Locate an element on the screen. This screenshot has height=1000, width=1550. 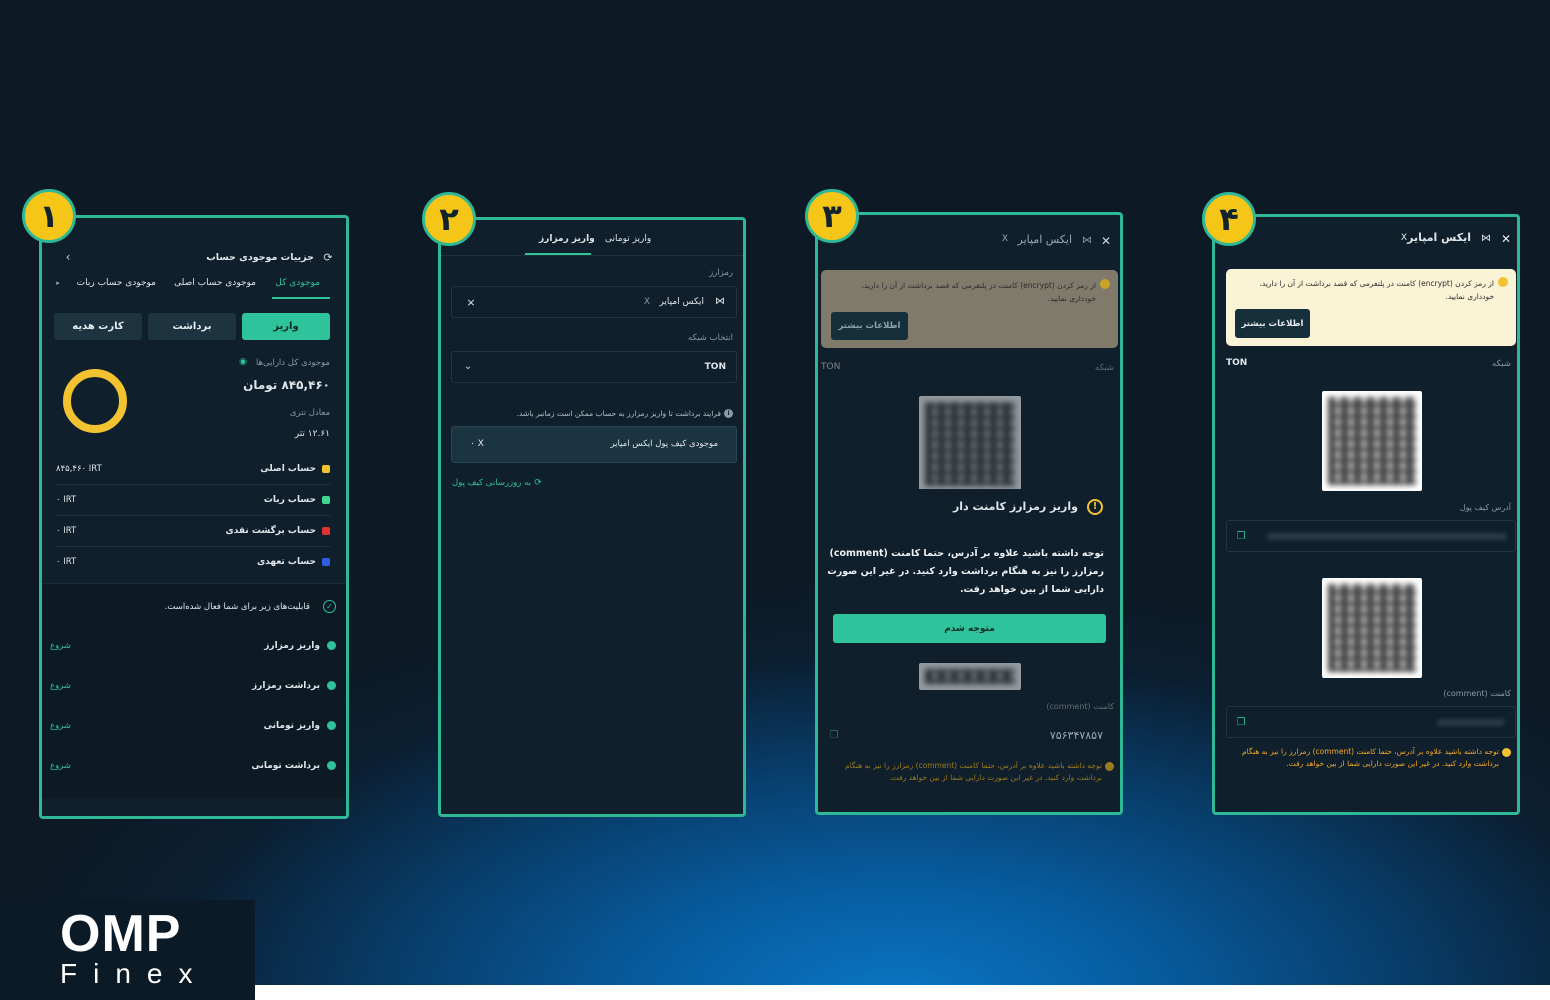
tab-active-underline is located at coordinates (301, 298).